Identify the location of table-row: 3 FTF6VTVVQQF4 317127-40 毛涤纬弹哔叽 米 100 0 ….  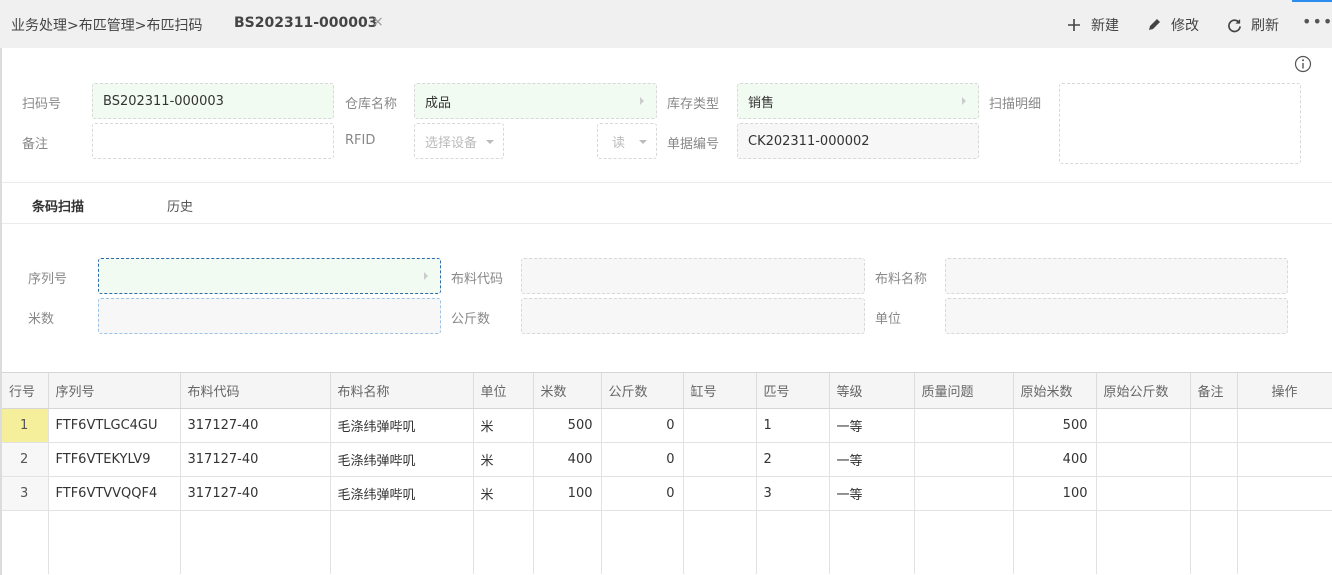
(667, 493).